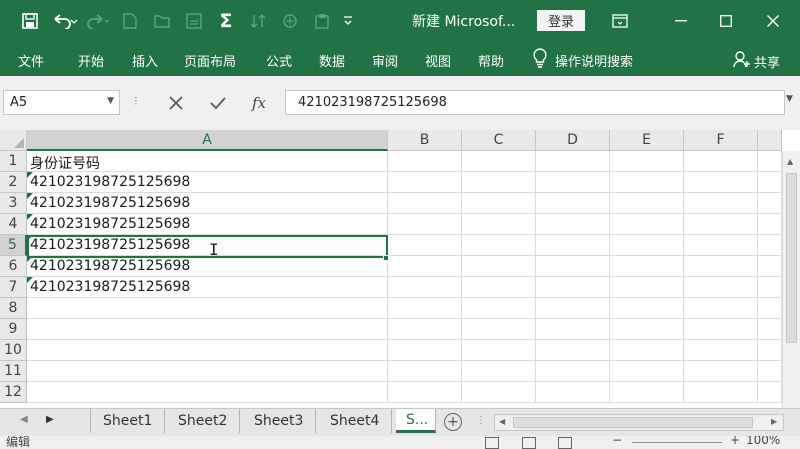  What do you see at coordinates (13, 350) in the screenshot?
I see `row-header: 10` at bounding box center [13, 350].